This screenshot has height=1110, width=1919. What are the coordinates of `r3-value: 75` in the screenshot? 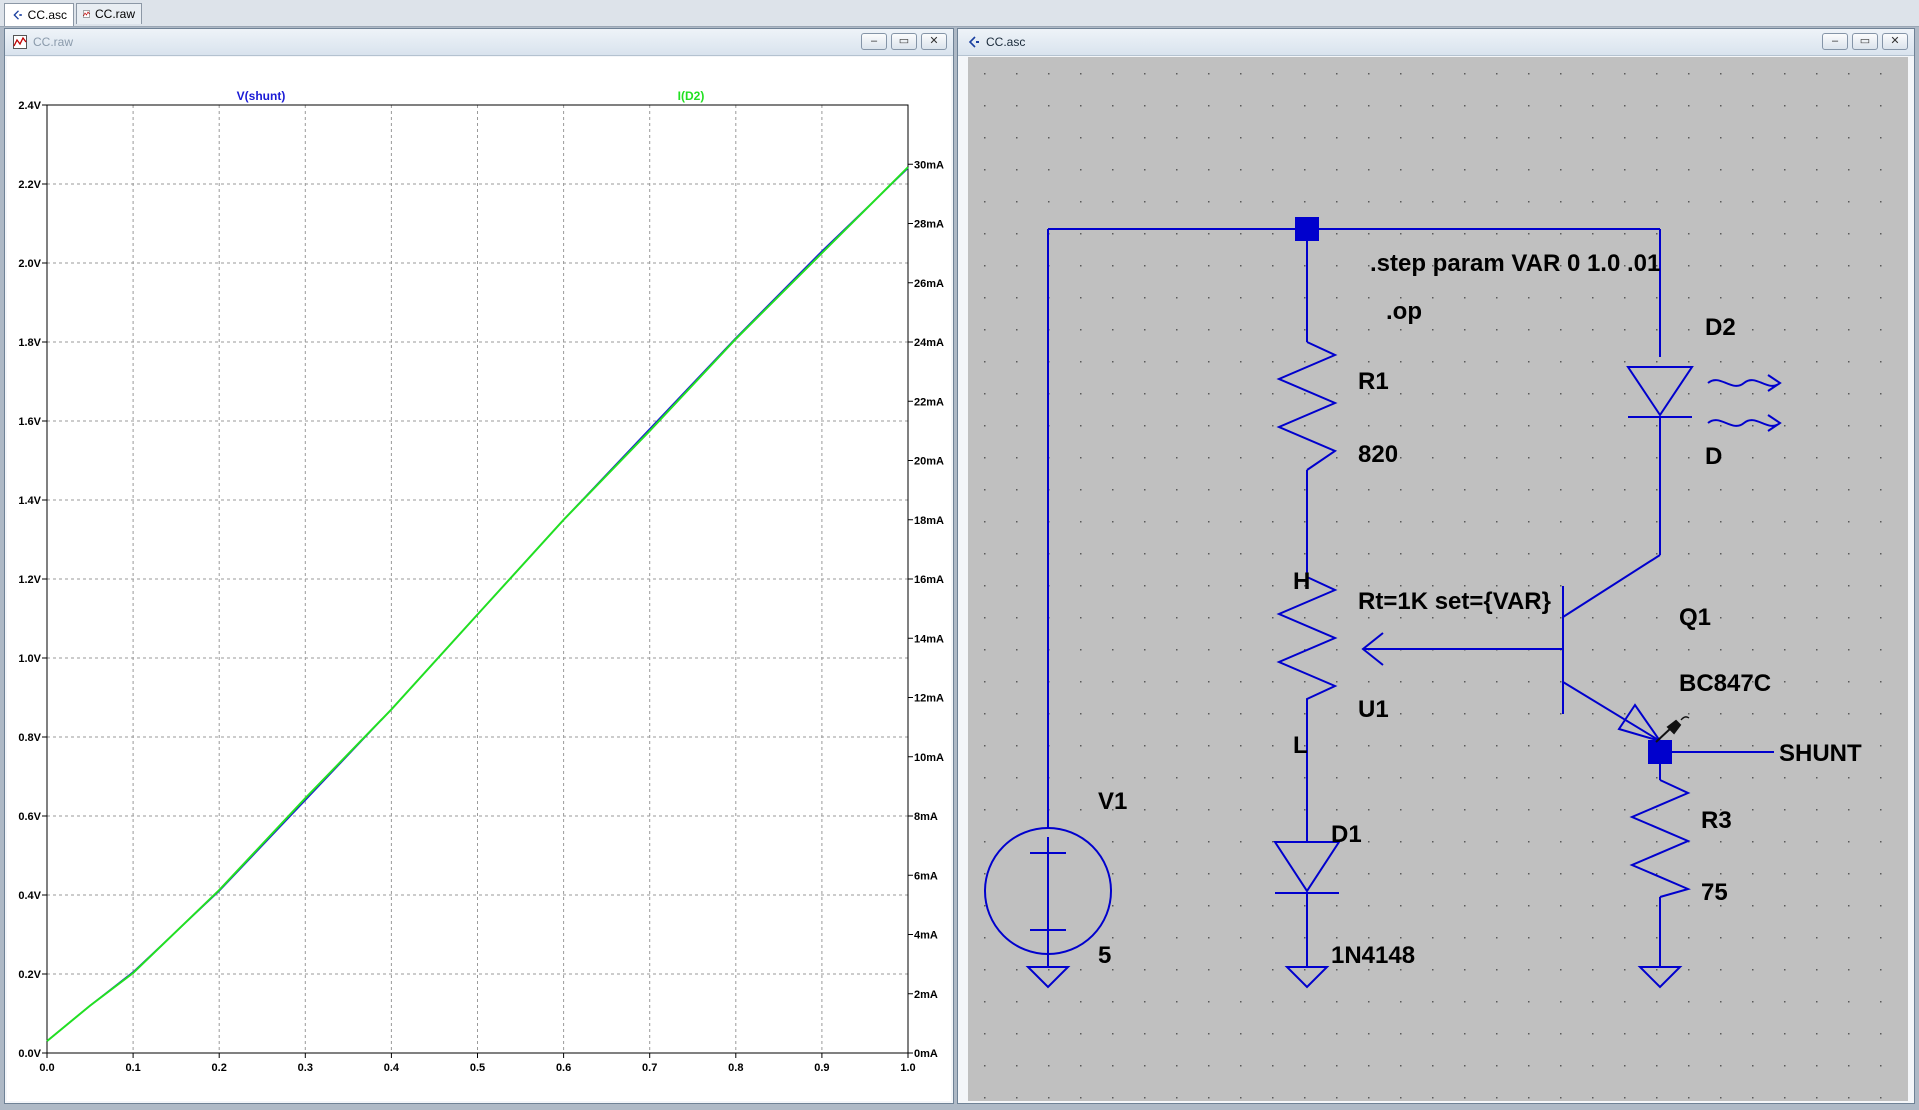 It's located at (1714, 892).